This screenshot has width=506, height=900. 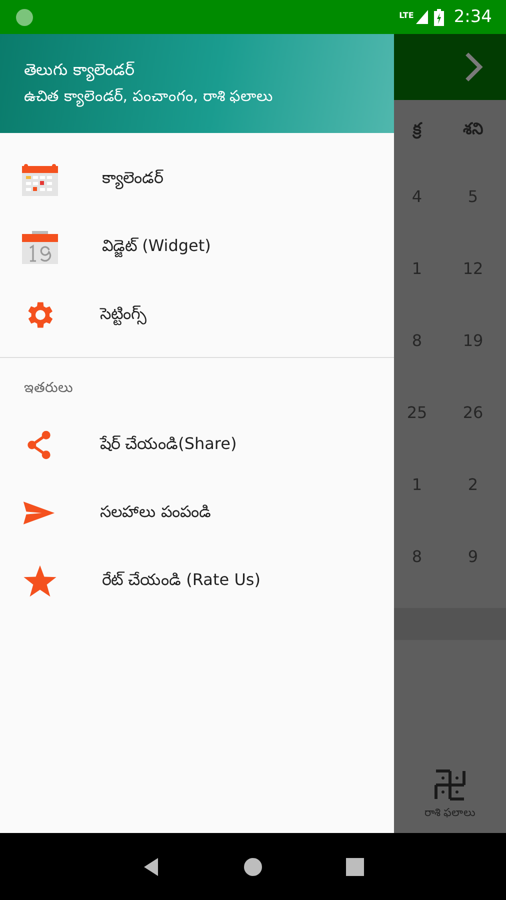 I want to click on app-subtitle: ఉచిత క్యాలెండర్, పంచాంగం, రాశి ఫలాలు, so click(x=209, y=97).